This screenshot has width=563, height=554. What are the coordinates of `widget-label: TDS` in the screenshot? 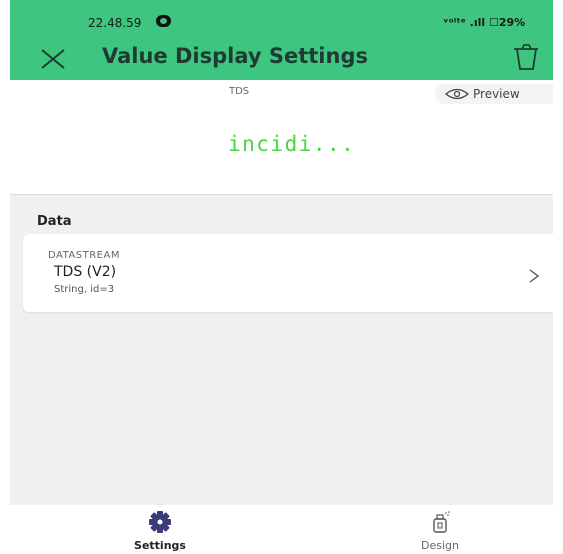 It's located at (239, 91).